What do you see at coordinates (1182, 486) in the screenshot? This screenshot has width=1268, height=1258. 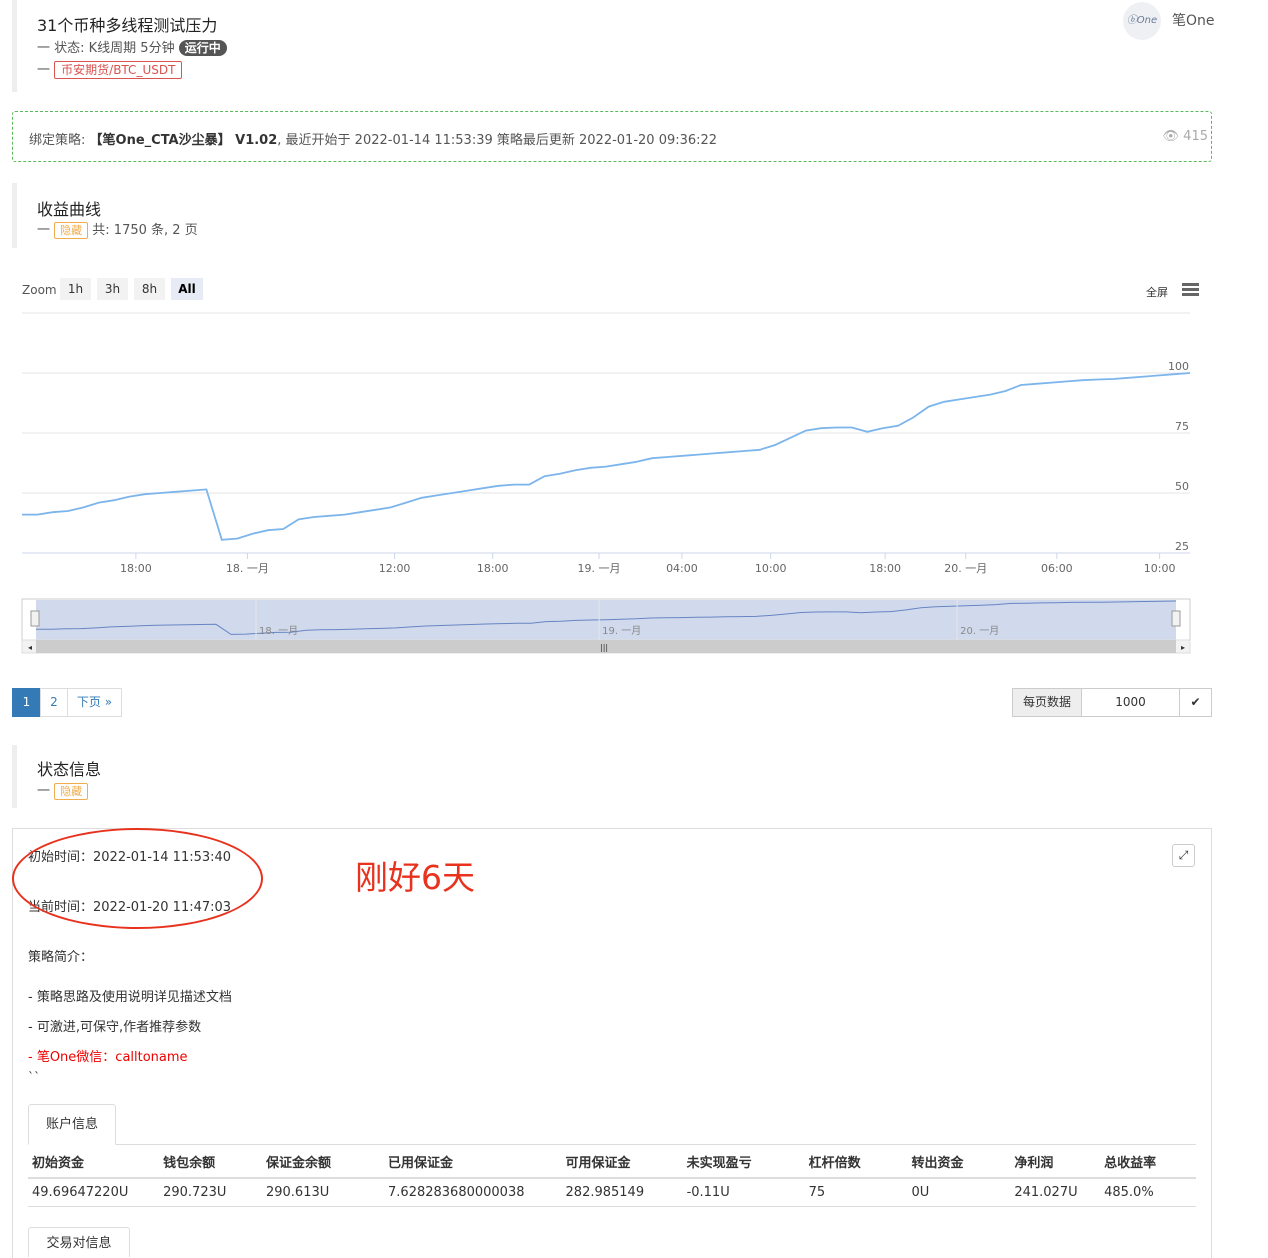 I see `y-tick-label: 50` at bounding box center [1182, 486].